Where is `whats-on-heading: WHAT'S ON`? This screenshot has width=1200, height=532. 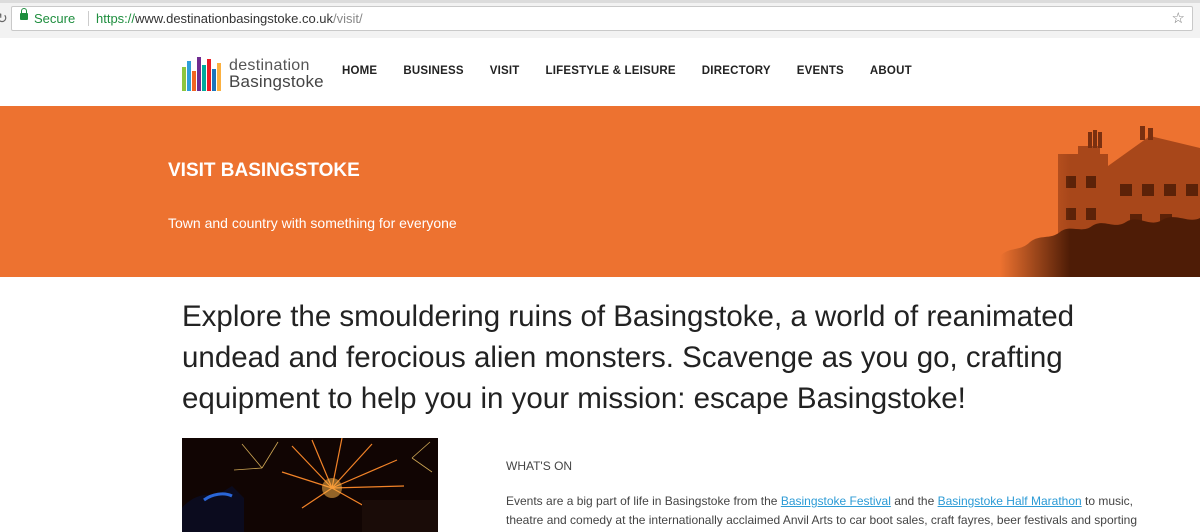 whats-on-heading: WHAT'S ON is located at coordinates (539, 466).